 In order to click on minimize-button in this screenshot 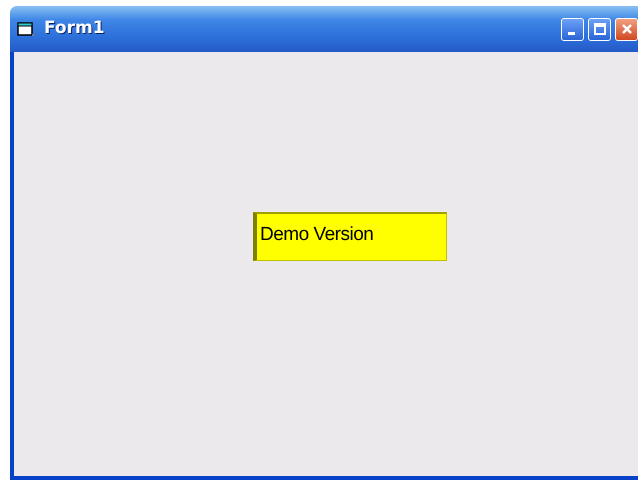, I will do `click(572, 29)`.